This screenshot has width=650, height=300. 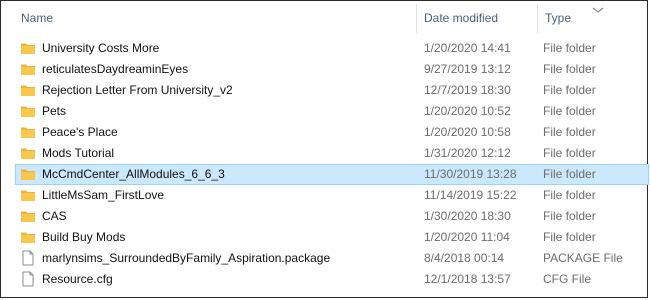 What do you see at coordinates (103, 195) in the screenshot?
I see `file-name: LittleMsSam_FirstLove` at bounding box center [103, 195].